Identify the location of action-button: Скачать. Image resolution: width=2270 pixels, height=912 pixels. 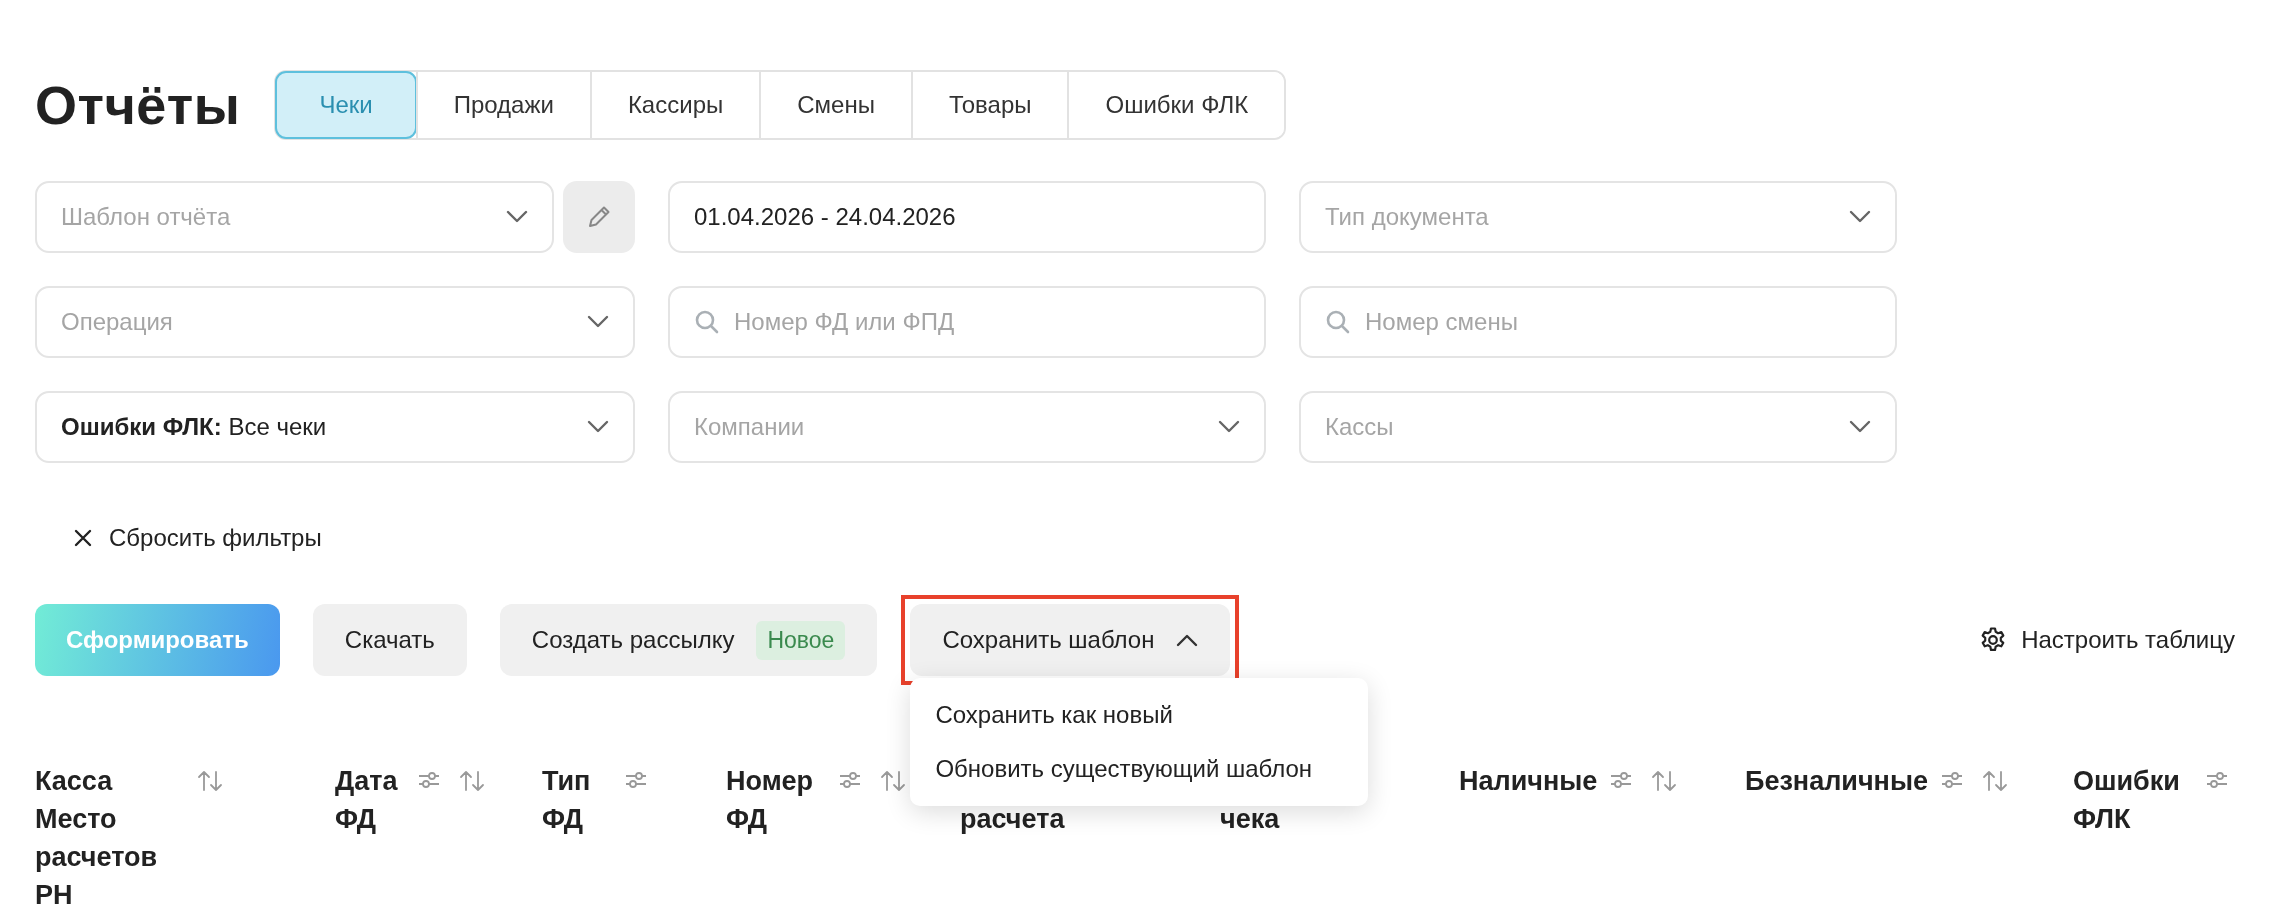
(389, 640).